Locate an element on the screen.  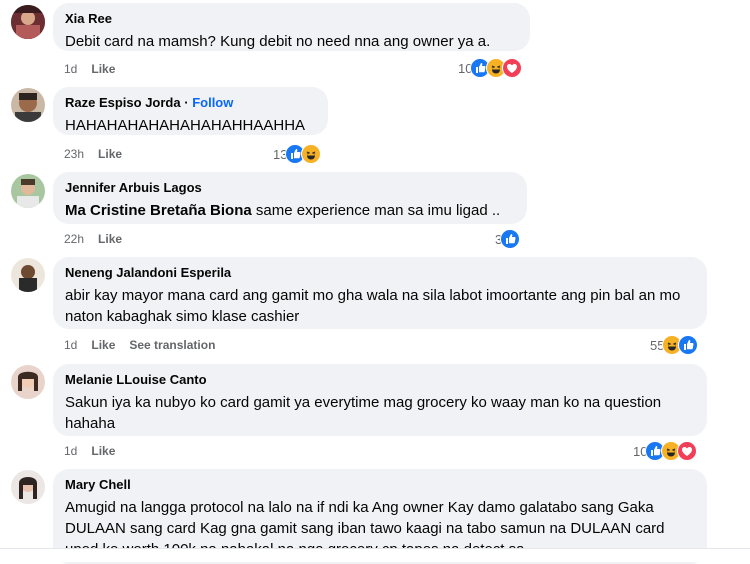
commenter-name-row: Raze Espiso Jorda · Follow is located at coordinates (190, 103).